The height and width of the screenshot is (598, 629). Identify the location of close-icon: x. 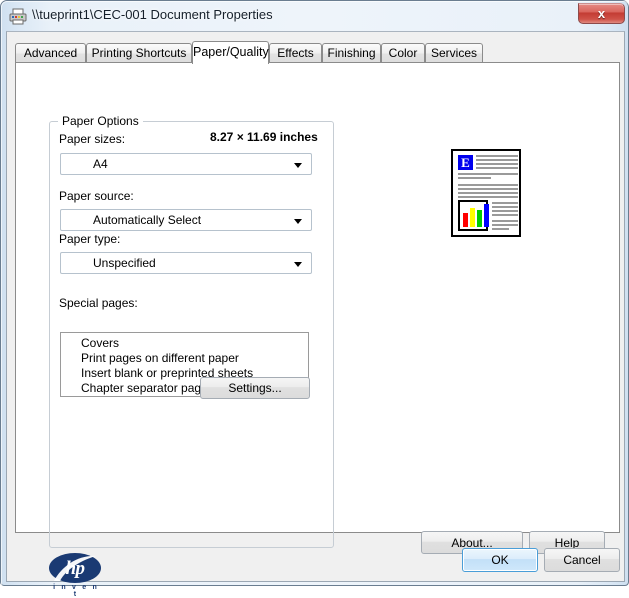
(601, 13).